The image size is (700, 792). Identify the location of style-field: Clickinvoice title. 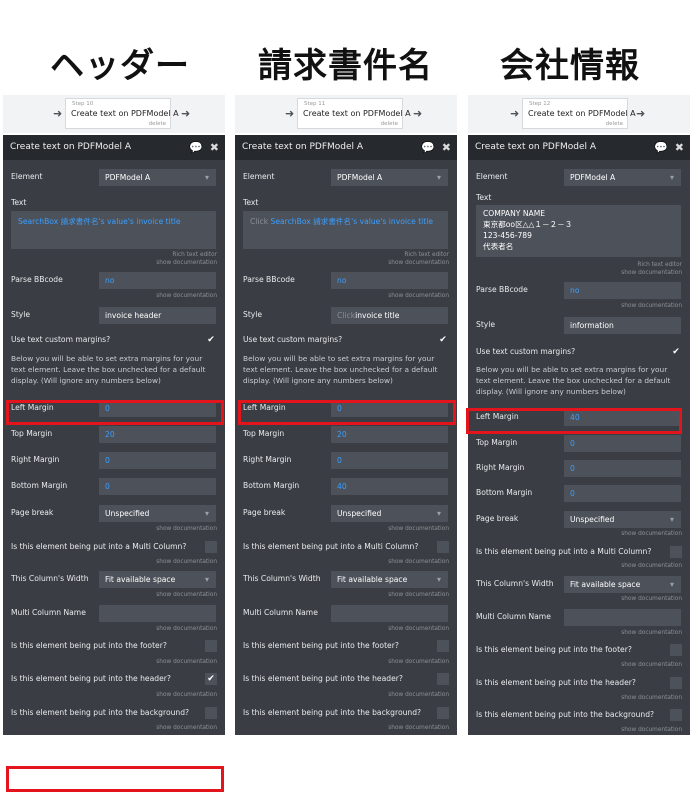
(389, 315).